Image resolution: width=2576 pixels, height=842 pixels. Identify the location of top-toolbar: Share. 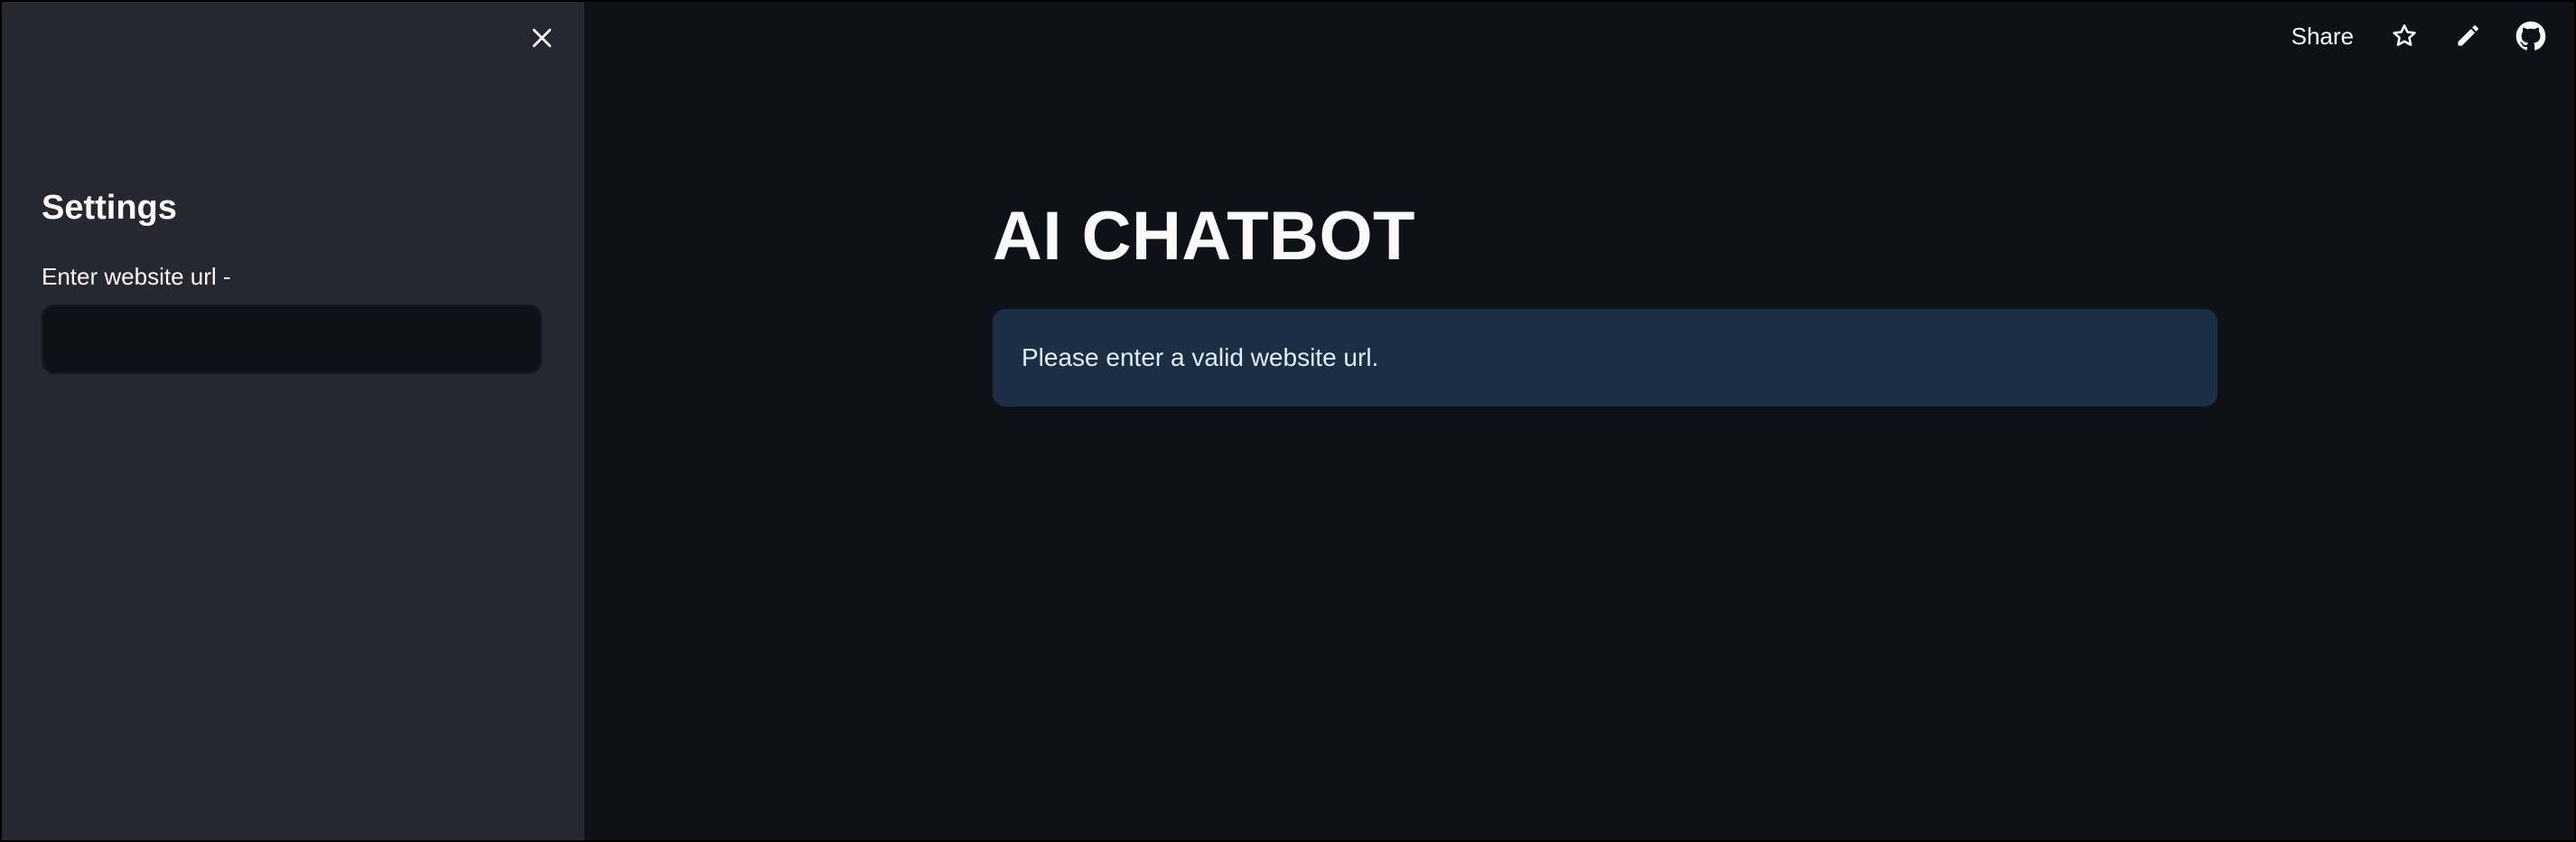
(2417, 36).